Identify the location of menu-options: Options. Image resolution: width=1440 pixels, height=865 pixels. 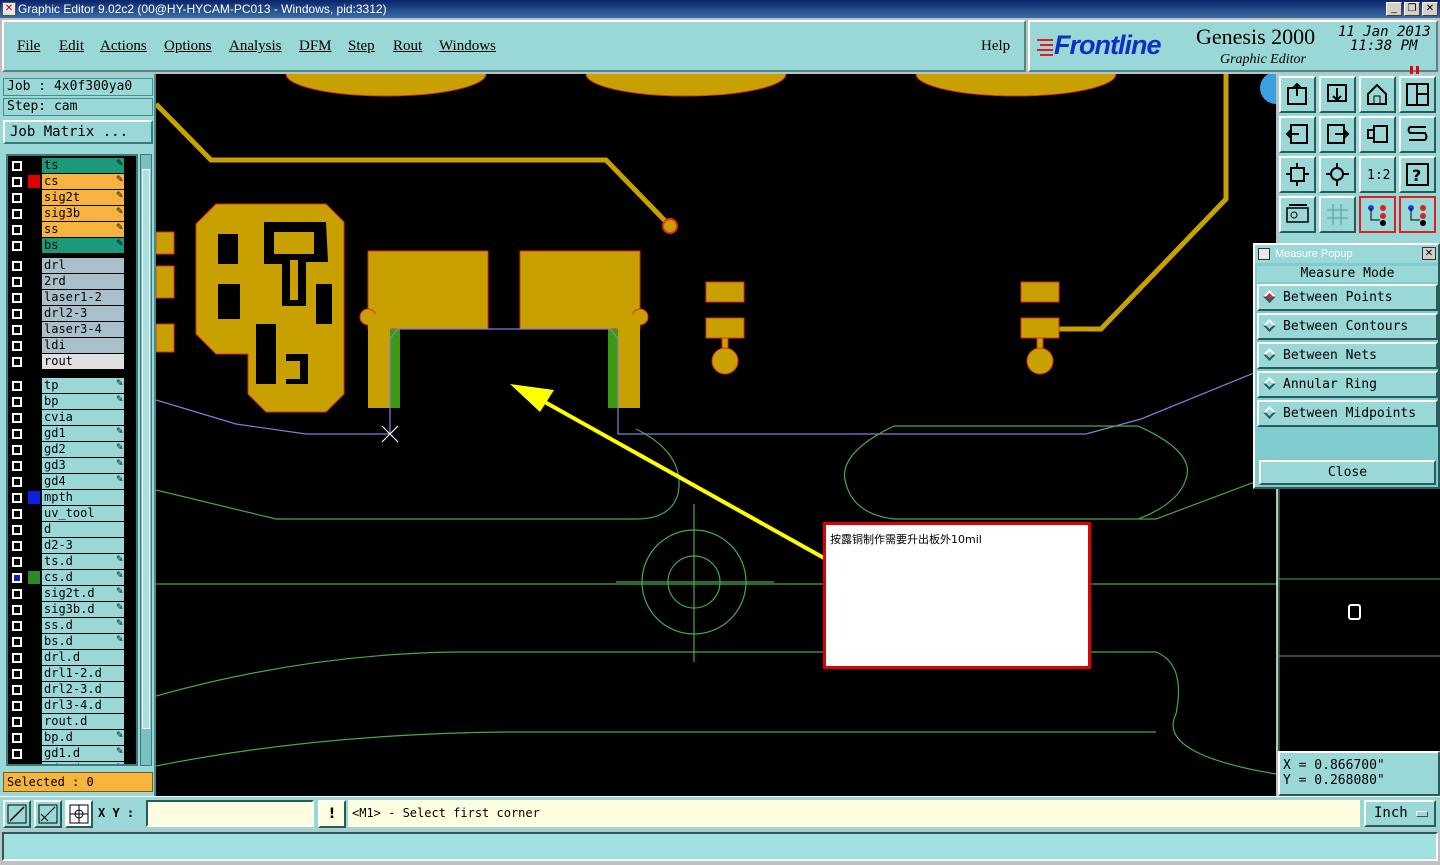
(188, 46).